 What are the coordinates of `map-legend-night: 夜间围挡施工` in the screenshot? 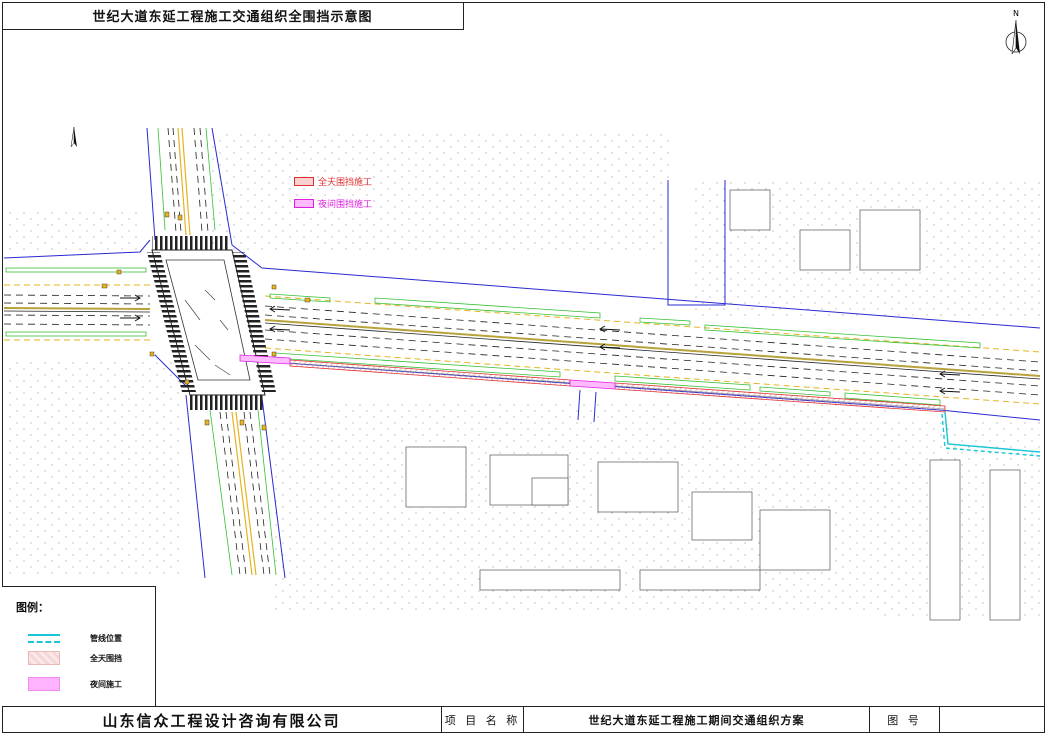 It's located at (333, 203).